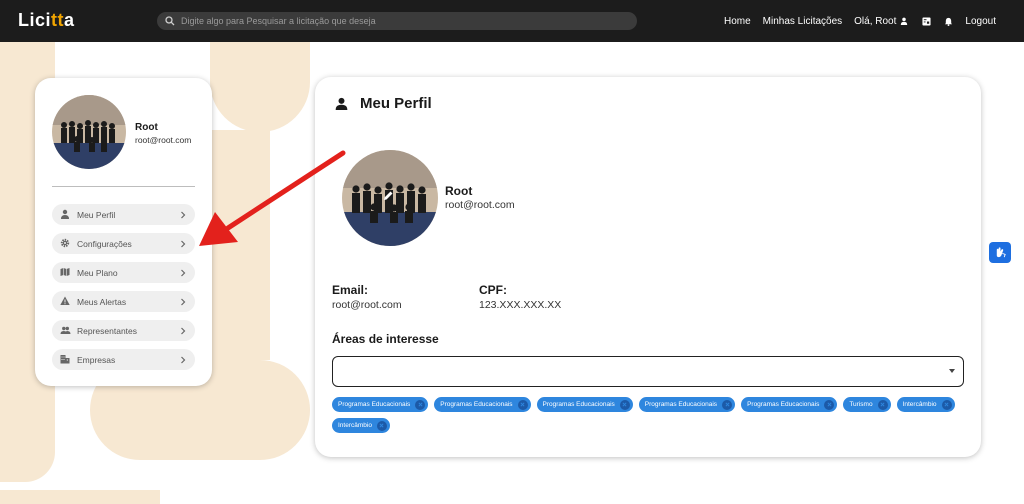 The width and height of the screenshot is (1024, 504). What do you see at coordinates (367, 305) in the screenshot?
I see `email-value: root@root.com` at bounding box center [367, 305].